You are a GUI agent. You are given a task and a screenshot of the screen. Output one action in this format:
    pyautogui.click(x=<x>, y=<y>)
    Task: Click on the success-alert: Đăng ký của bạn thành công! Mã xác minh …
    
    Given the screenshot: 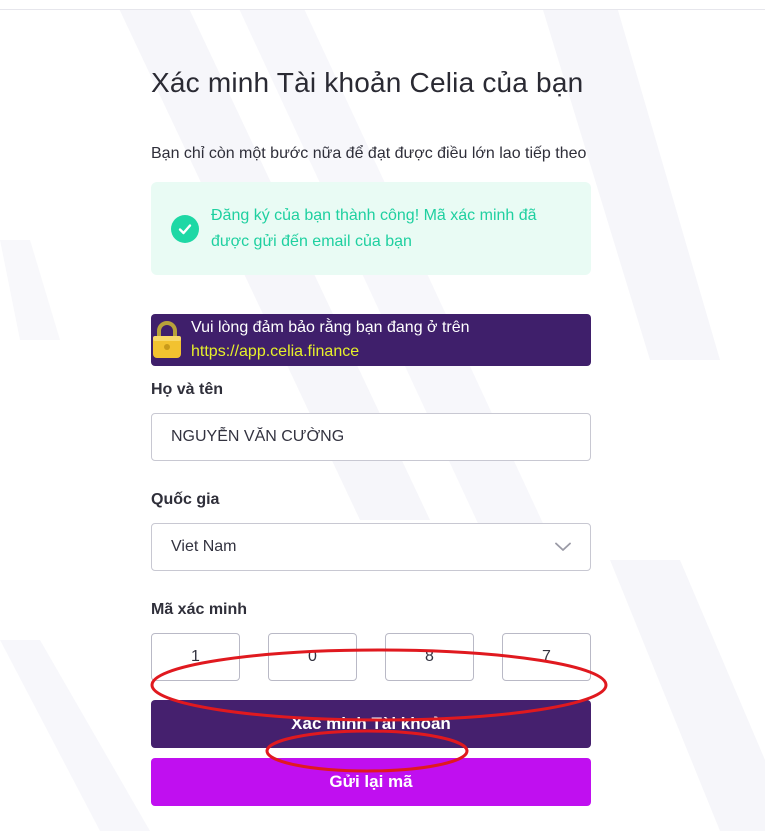 What is the action you would take?
    pyautogui.click(x=371, y=228)
    